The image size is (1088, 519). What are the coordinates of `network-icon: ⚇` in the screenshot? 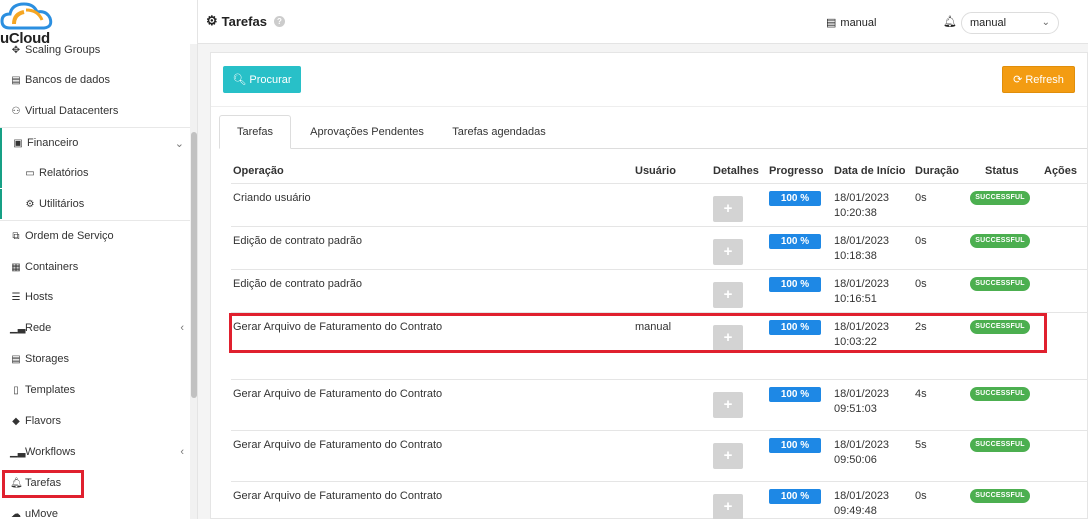 It's located at (16, 111).